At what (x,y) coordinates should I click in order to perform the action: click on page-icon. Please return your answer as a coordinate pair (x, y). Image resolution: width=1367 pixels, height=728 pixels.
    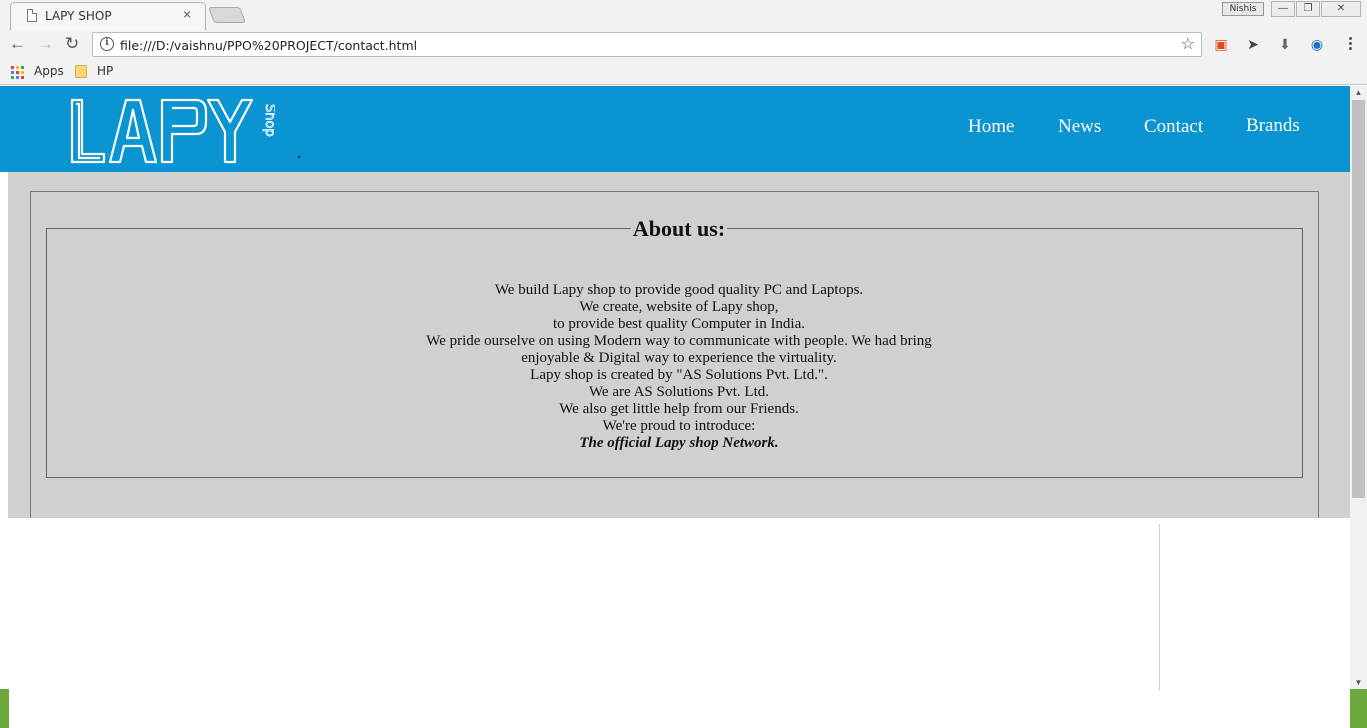
    Looking at the image, I should click on (32, 15).